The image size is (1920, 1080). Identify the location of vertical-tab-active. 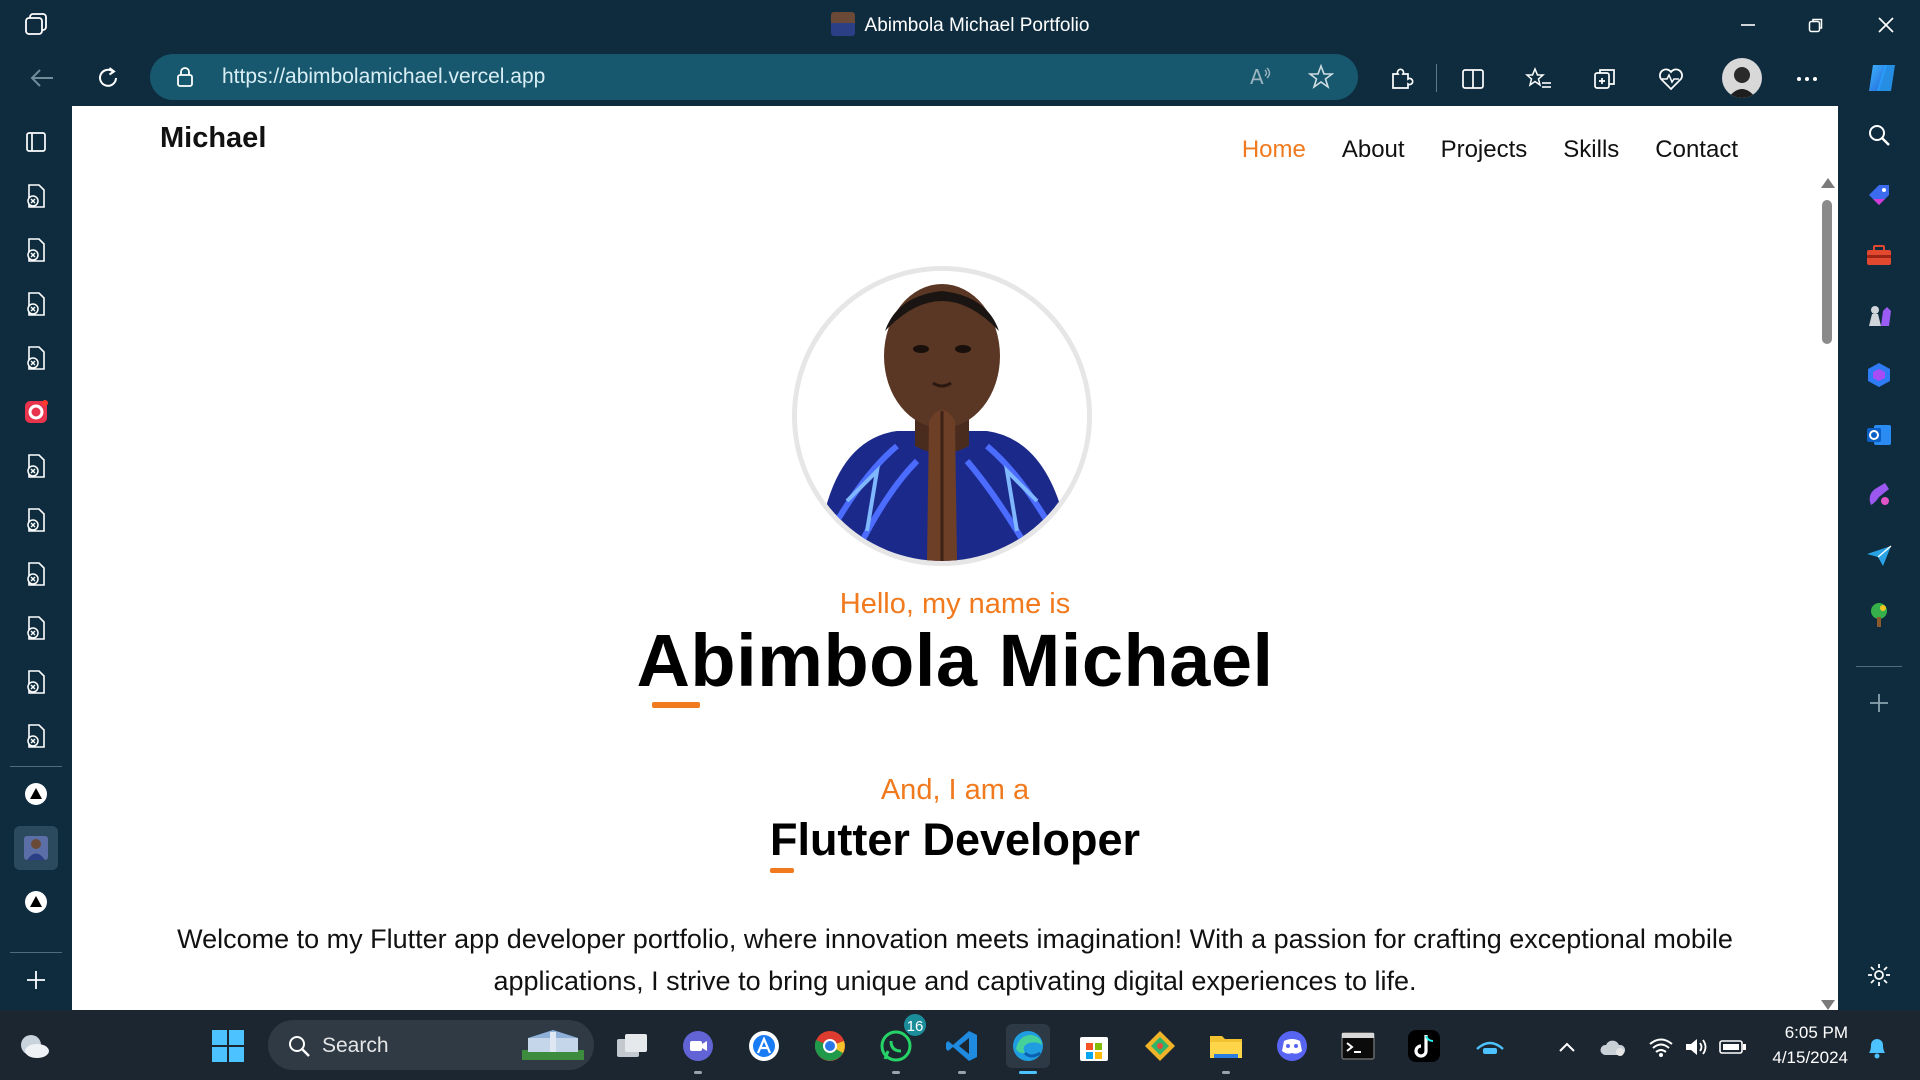
(36, 848).